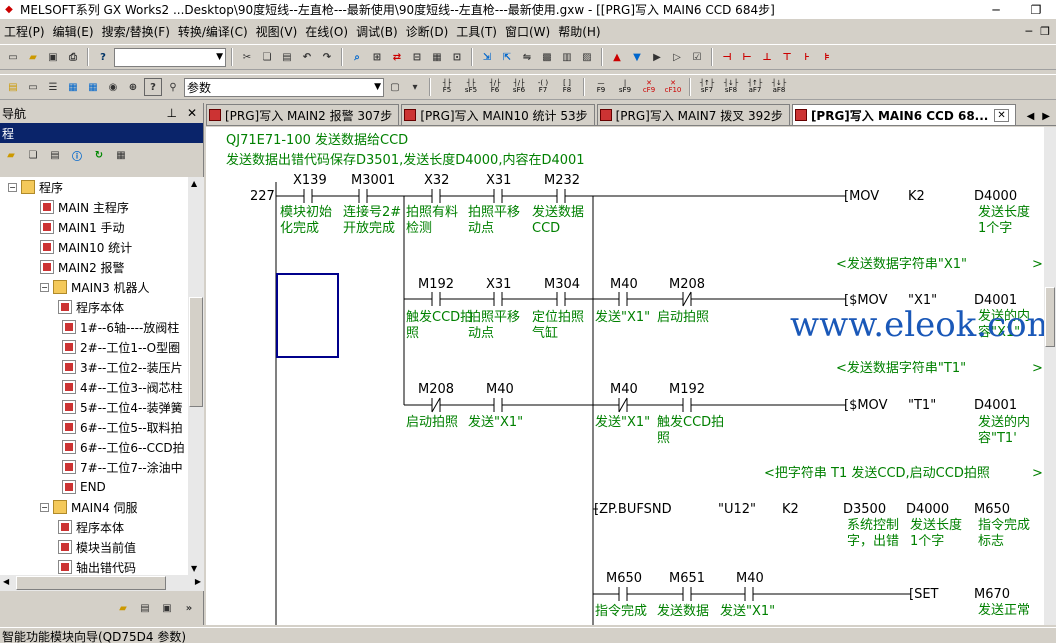 Image resolution: width=1056 pixels, height=643 pixels. What do you see at coordinates (284, 87) in the screenshot?
I see `param-combo: 参数 ▼` at bounding box center [284, 87].